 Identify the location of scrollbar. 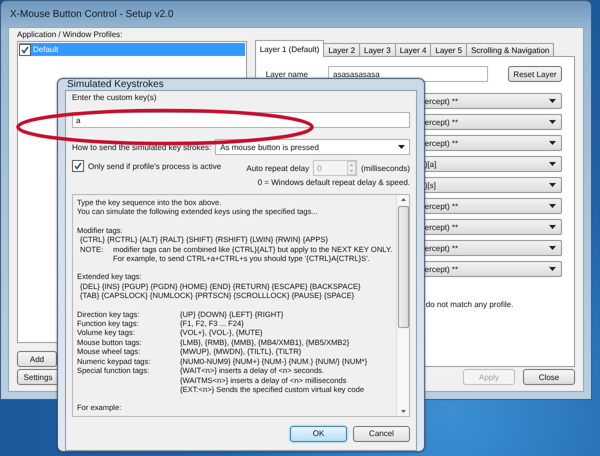
(402, 305).